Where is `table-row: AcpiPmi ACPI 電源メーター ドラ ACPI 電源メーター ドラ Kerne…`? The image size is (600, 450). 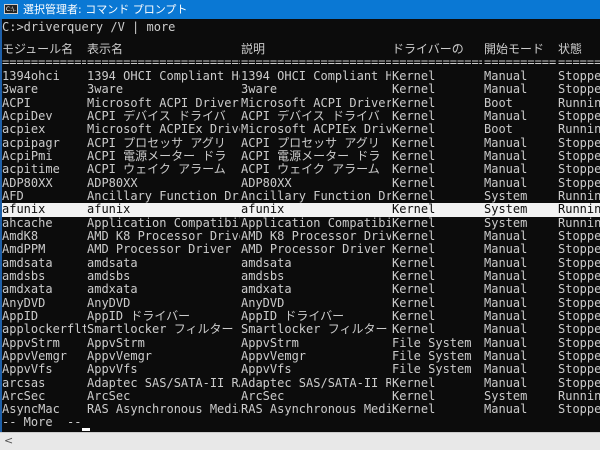 table-row: AcpiPmi ACPI 電源メーター ドラ ACPI 電源メーター ドラ Kerne… is located at coordinates (301, 156).